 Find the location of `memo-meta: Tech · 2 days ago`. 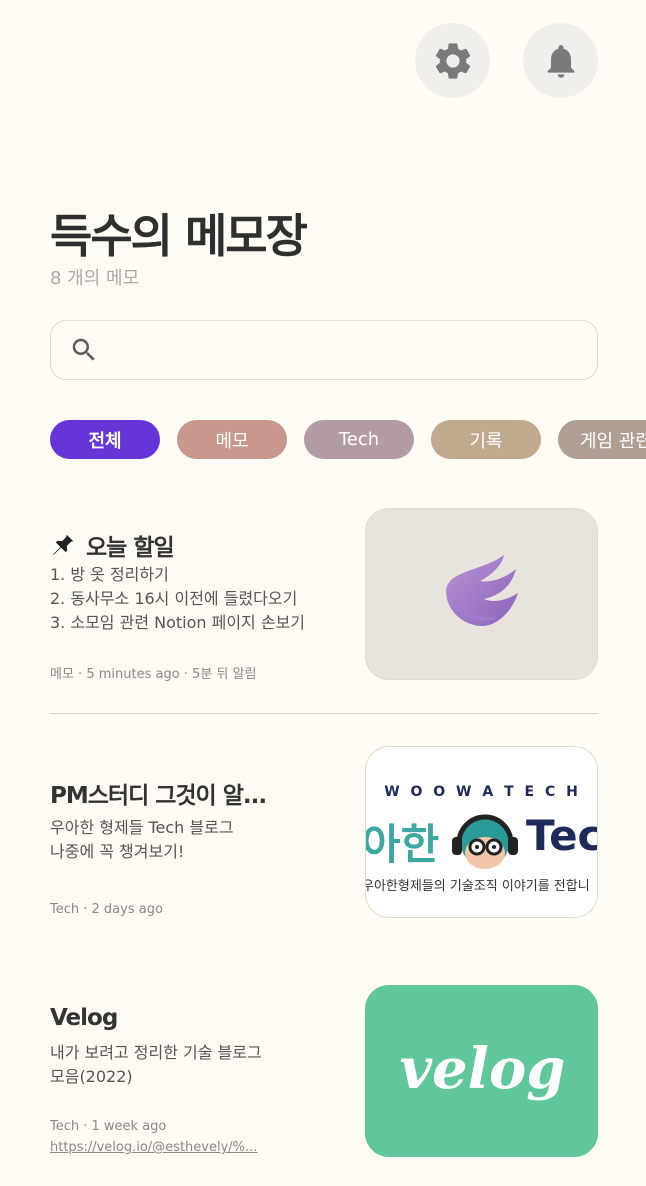

memo-meta: Tech · 2 days ago is located at coordinates (106, 909).